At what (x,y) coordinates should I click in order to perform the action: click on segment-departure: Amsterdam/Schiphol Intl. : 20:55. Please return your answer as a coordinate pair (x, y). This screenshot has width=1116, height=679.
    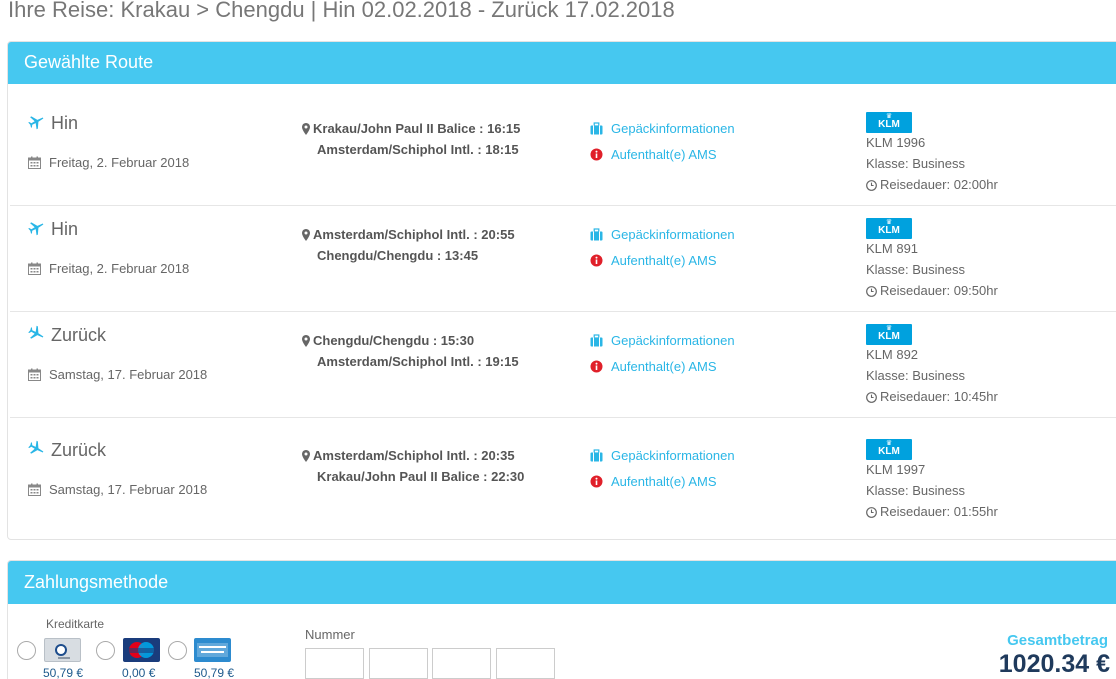
    Looking at the image, I should click on (408, 234).